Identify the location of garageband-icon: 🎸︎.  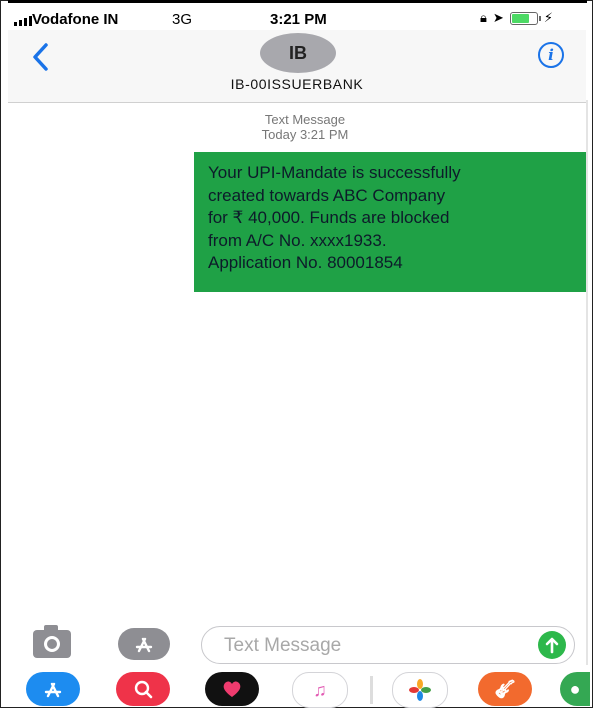
(505, 689).